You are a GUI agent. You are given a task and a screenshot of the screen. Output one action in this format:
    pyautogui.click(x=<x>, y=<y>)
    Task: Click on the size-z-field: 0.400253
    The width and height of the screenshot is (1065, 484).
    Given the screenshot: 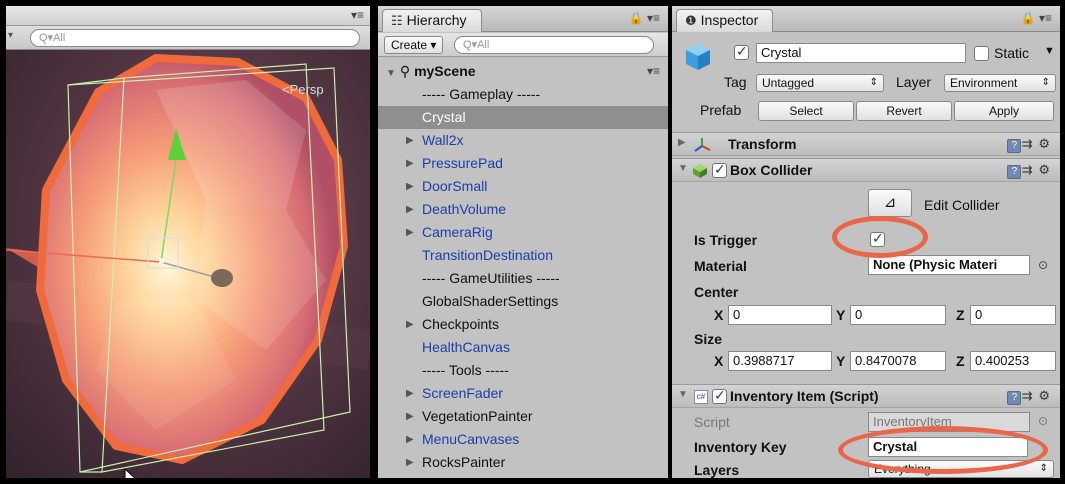 What is the action you would take?
    pyautogui.click(x=1013, y=361)
    